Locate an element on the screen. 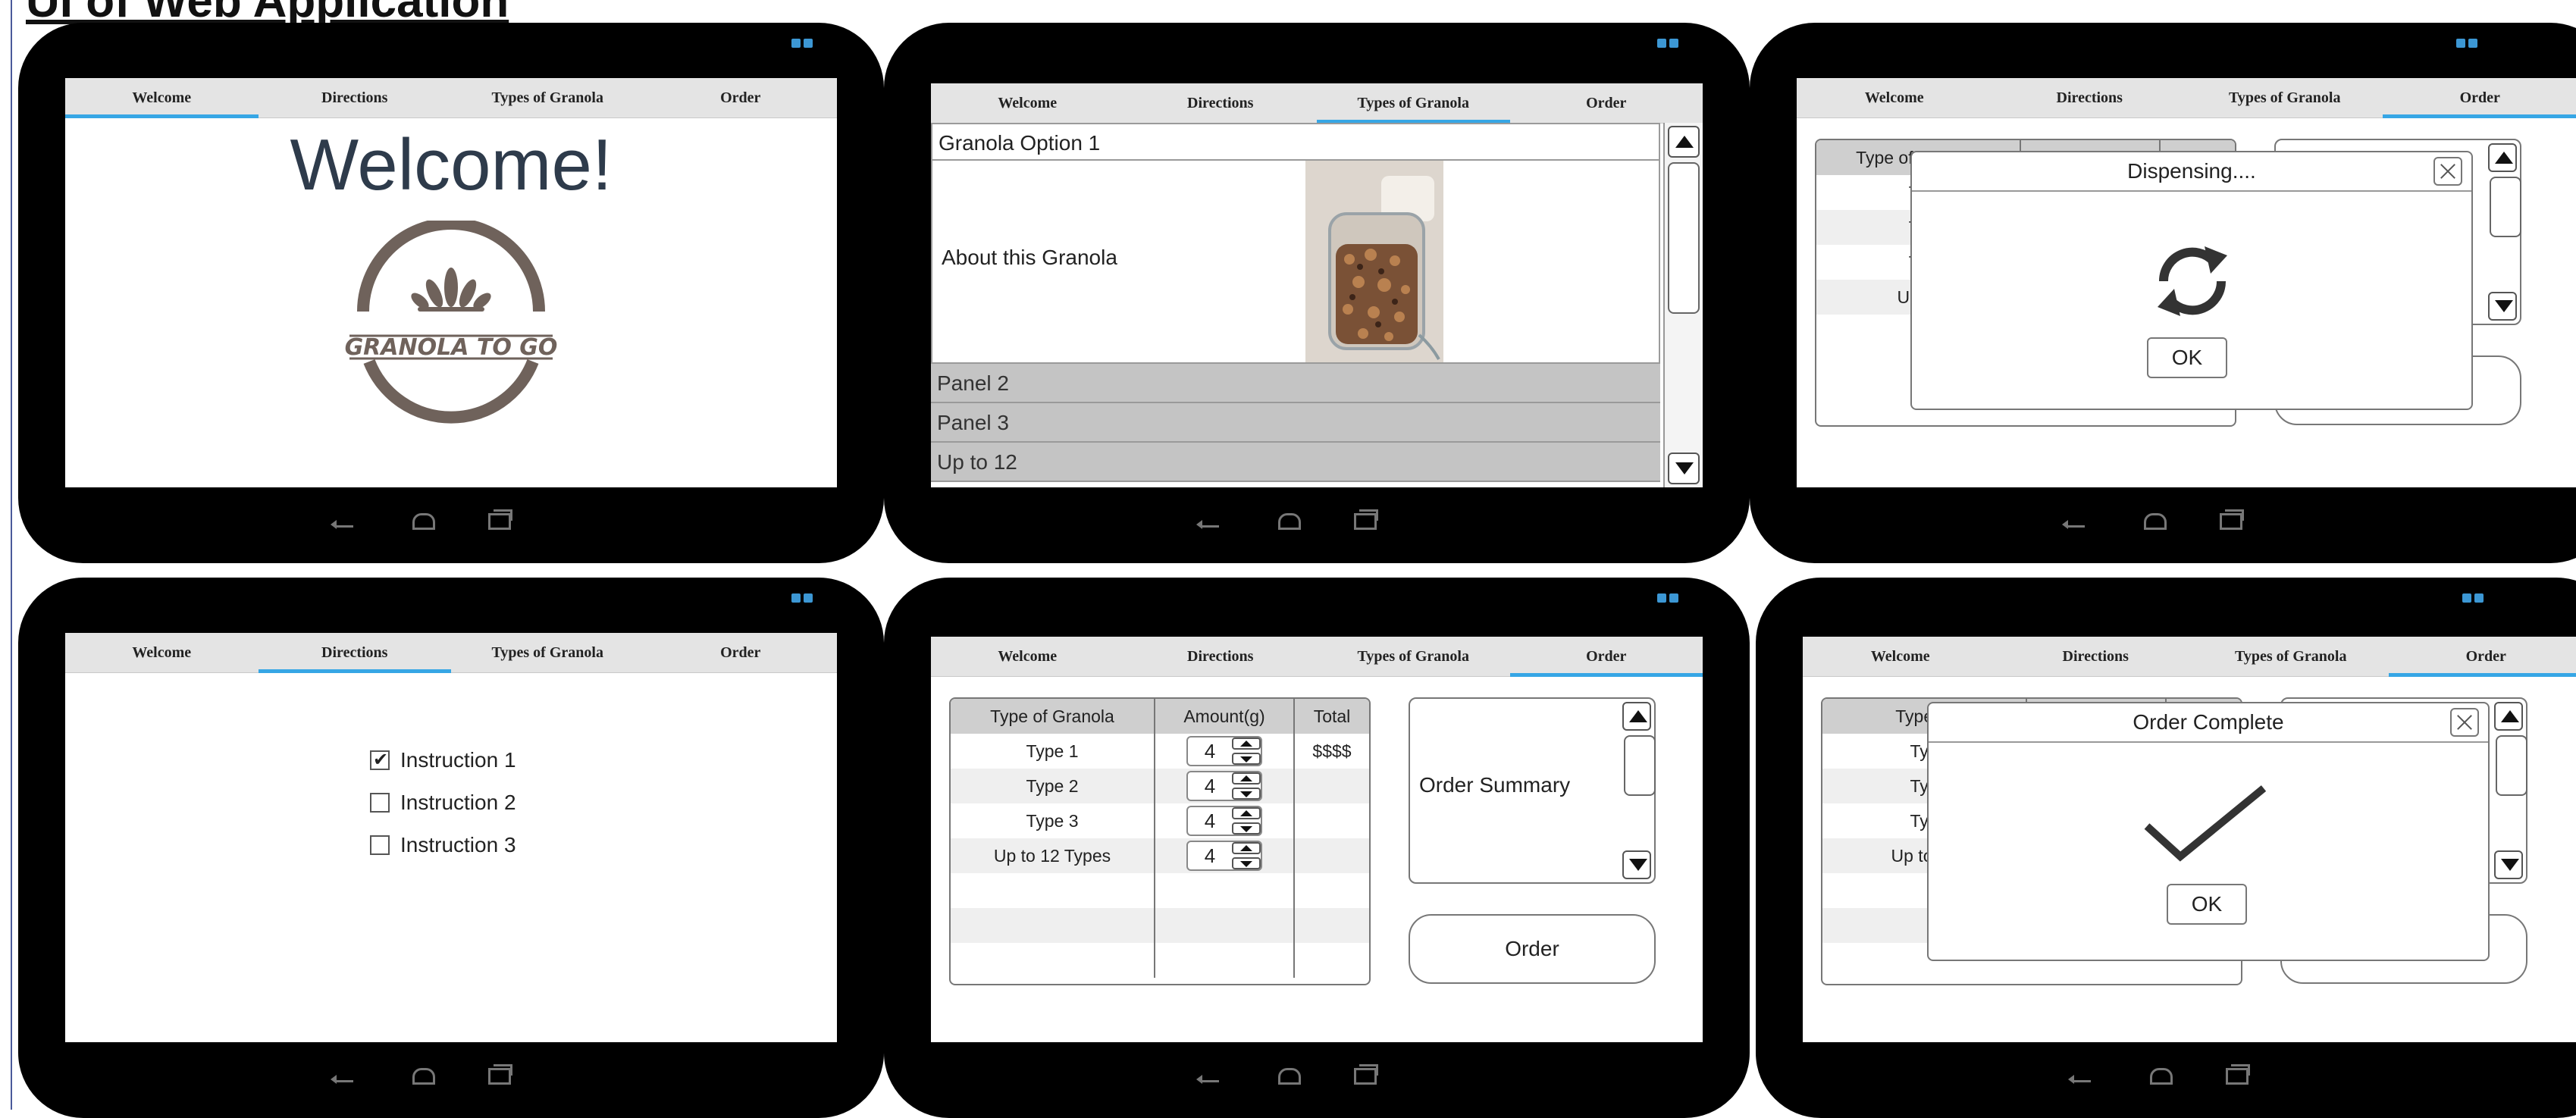 Image resolution: width=2576 pixels, height=1118 pixels. instruction-checkbox-checked is located at coordinates (380, 760).